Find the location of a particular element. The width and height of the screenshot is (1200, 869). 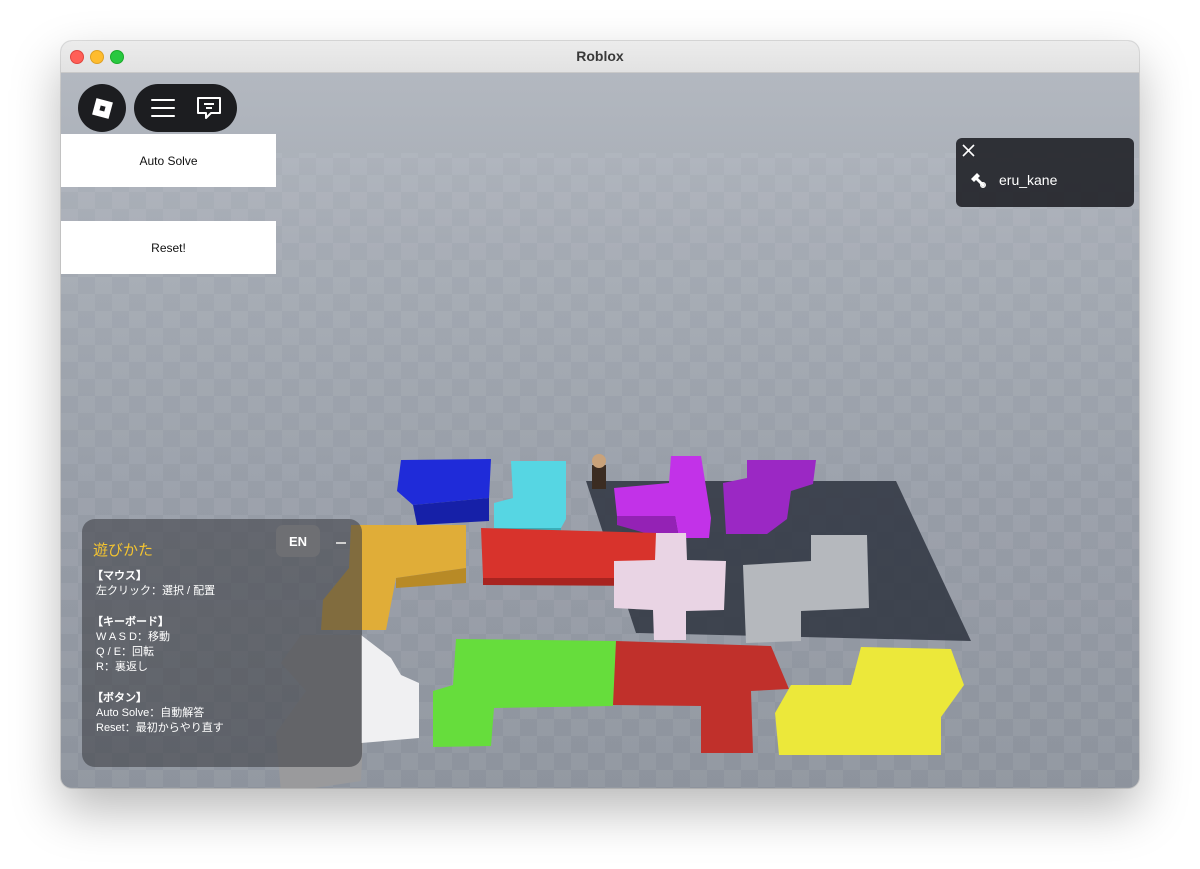

roblox-logo-icon is located at coordinates (102, 108).